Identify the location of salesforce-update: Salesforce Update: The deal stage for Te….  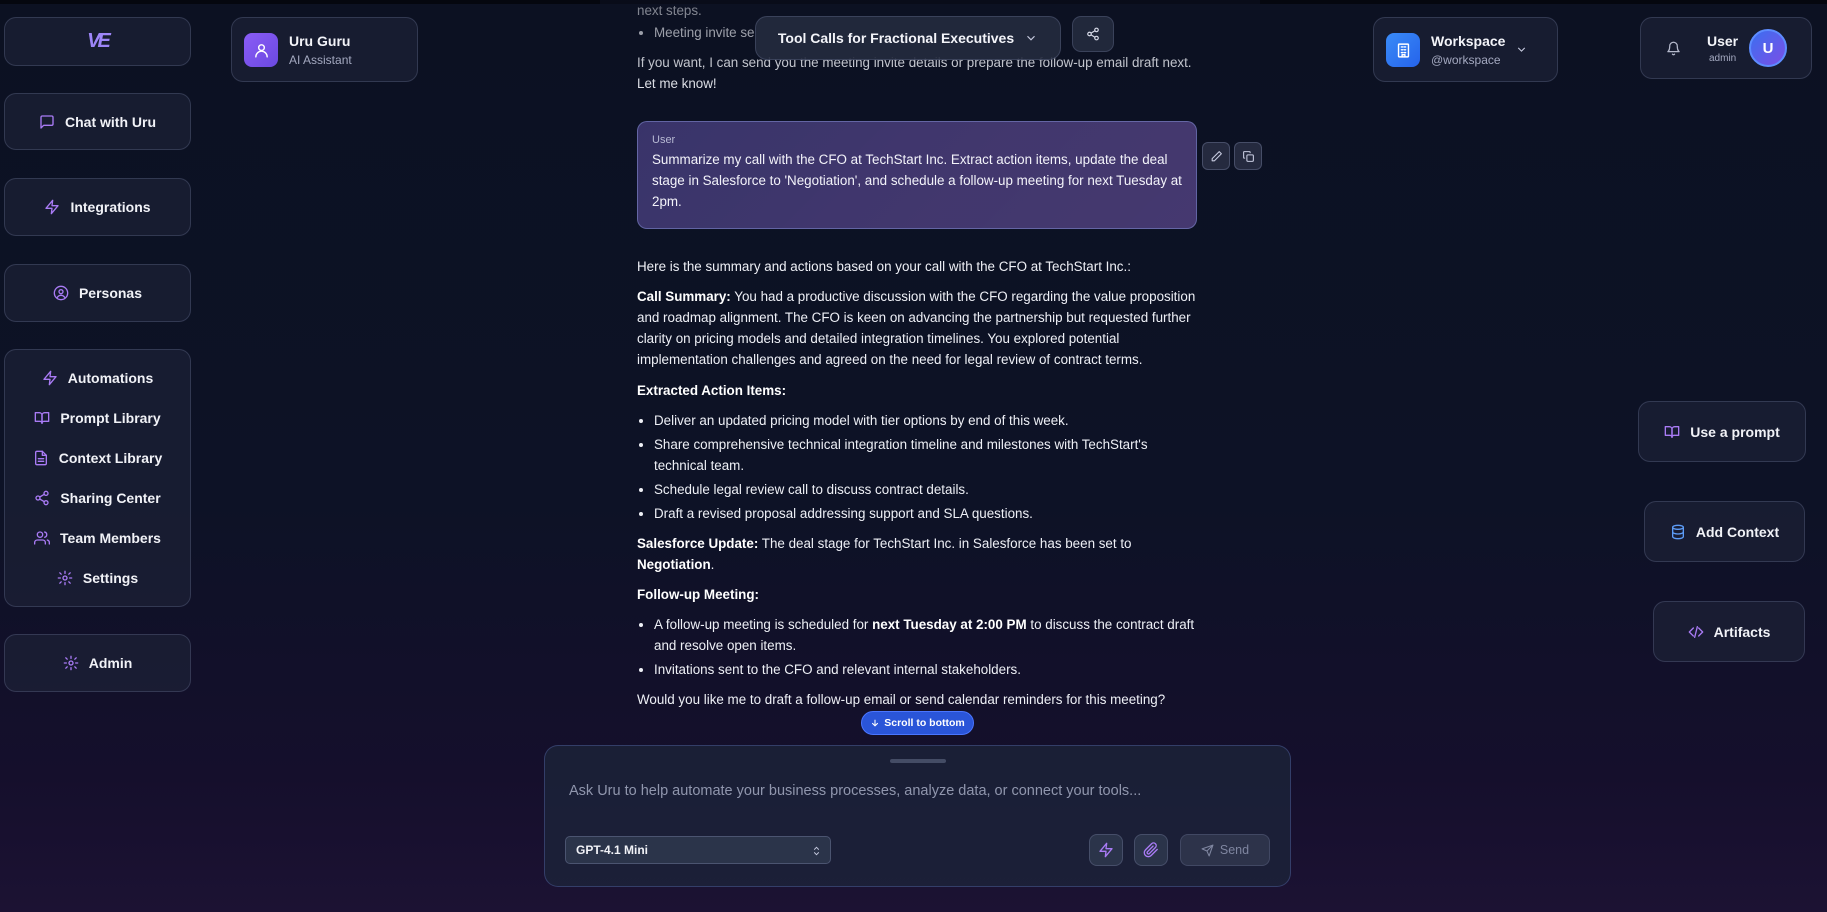
(884, 554).